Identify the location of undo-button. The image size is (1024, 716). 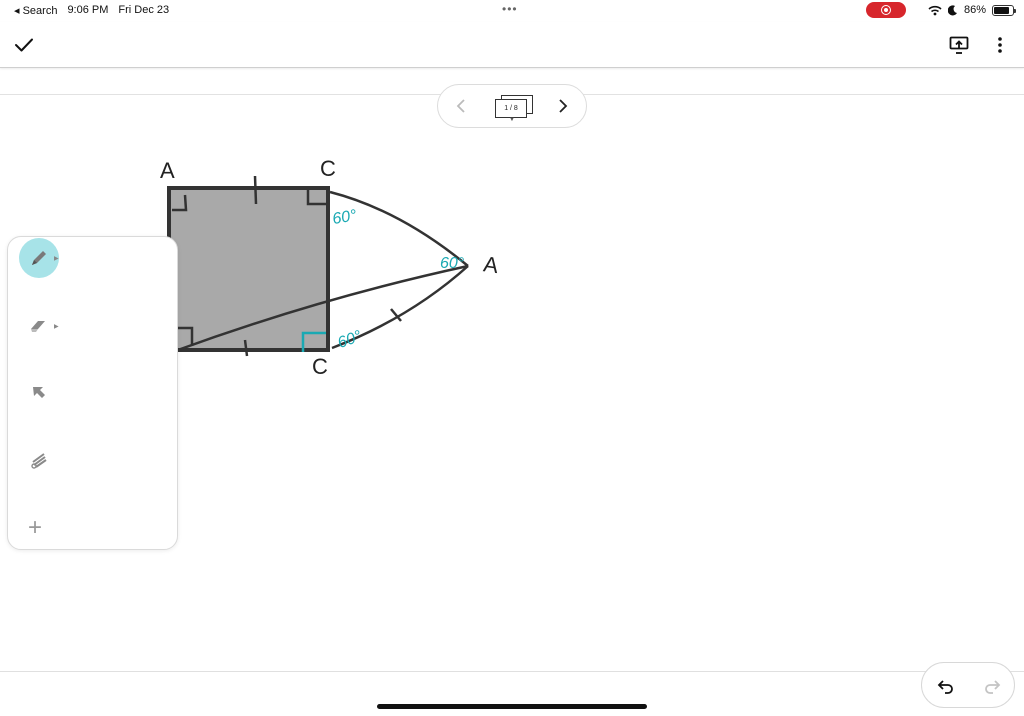
(946, 686).